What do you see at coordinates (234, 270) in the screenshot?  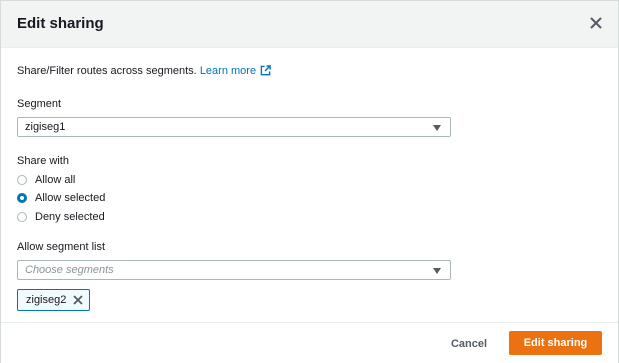 I see `segment-list-select: Choose segments` at bounding box center [234, 270].